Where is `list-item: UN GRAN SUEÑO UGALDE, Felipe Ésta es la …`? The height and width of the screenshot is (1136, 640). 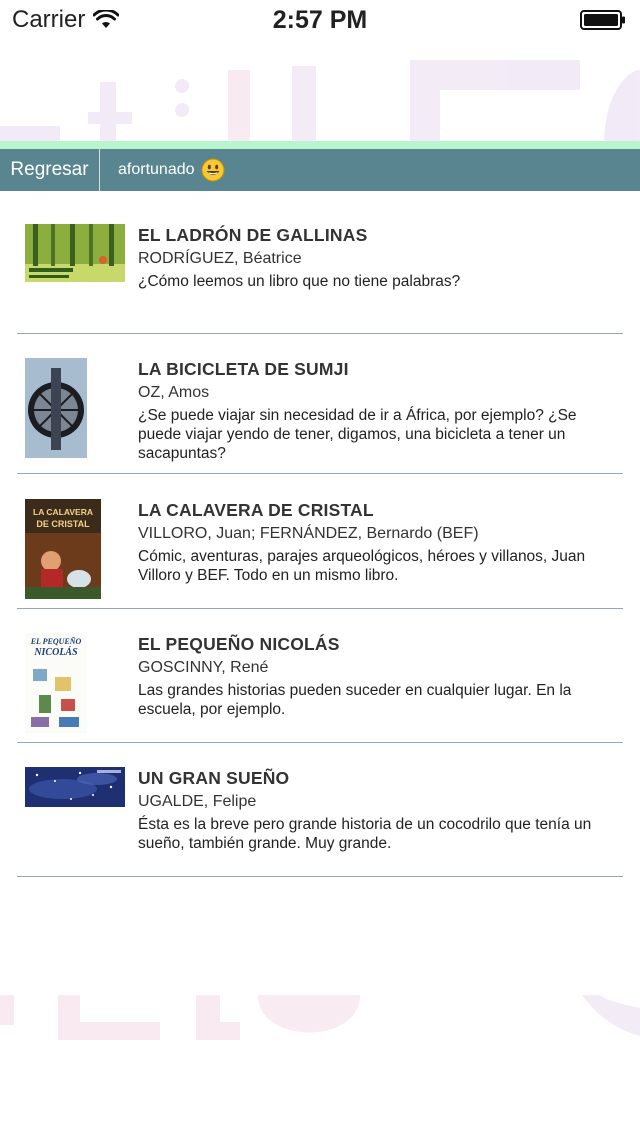
list-item: UN GRAN SUEÑO UGALDE, Felipe Ésta es la … is located at coordinates (320, 810).